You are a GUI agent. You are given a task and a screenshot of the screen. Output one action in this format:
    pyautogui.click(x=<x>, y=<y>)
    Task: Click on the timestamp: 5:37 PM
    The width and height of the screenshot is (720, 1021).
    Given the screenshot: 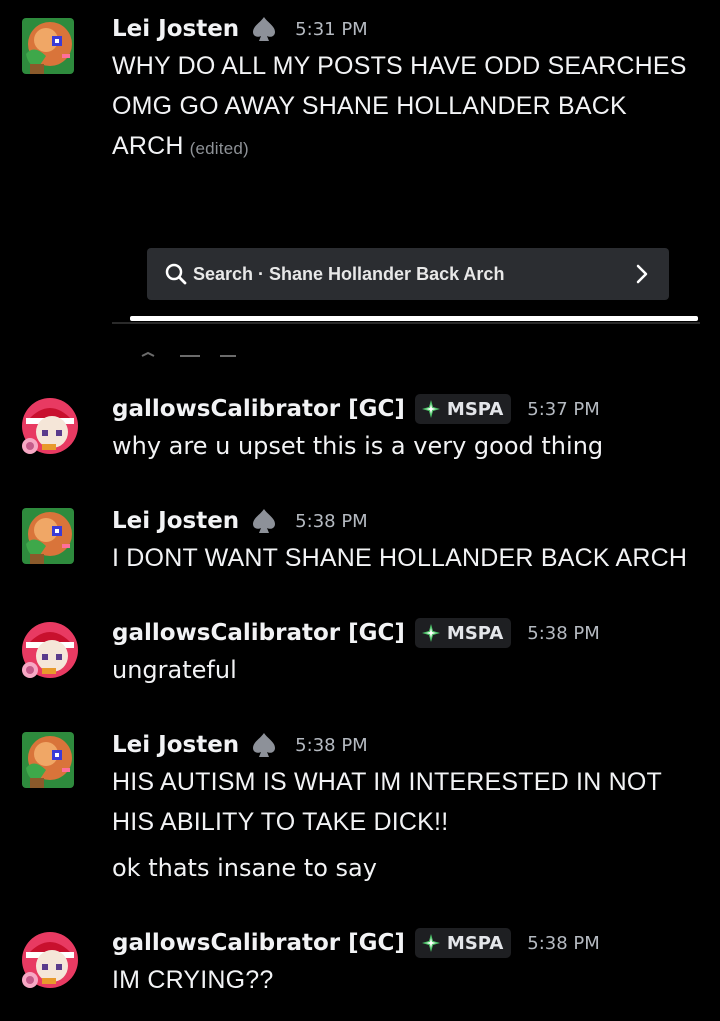 What is the action you would take?
    pyautogui.click(x=563, y=409)
    